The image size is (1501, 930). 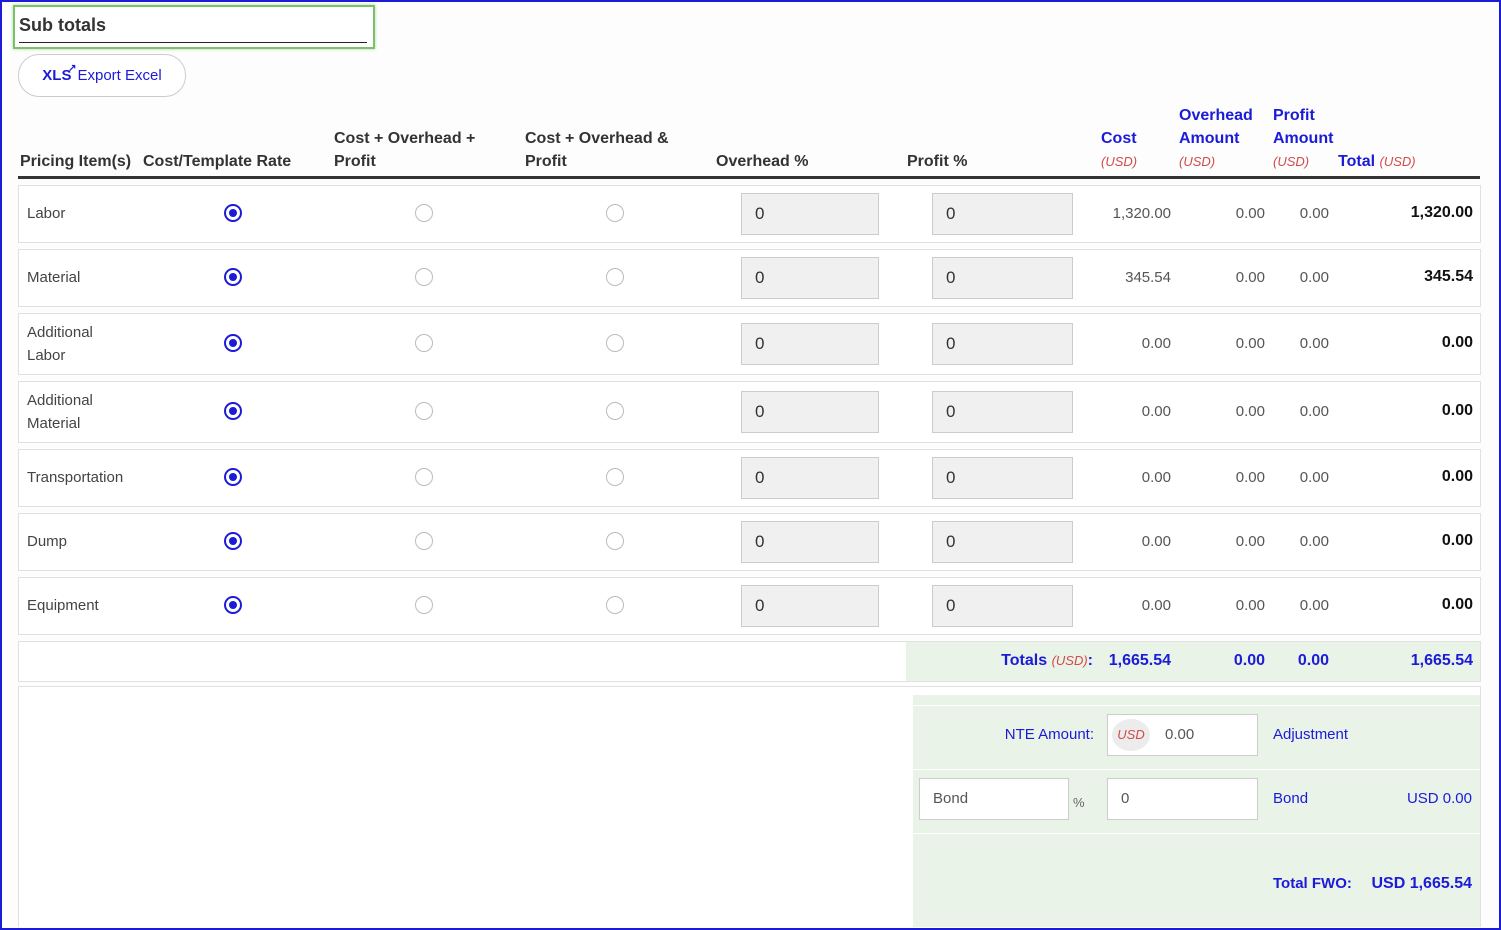 I want to click on export-excel-label: Export Excel, so click(x=119, y=75).